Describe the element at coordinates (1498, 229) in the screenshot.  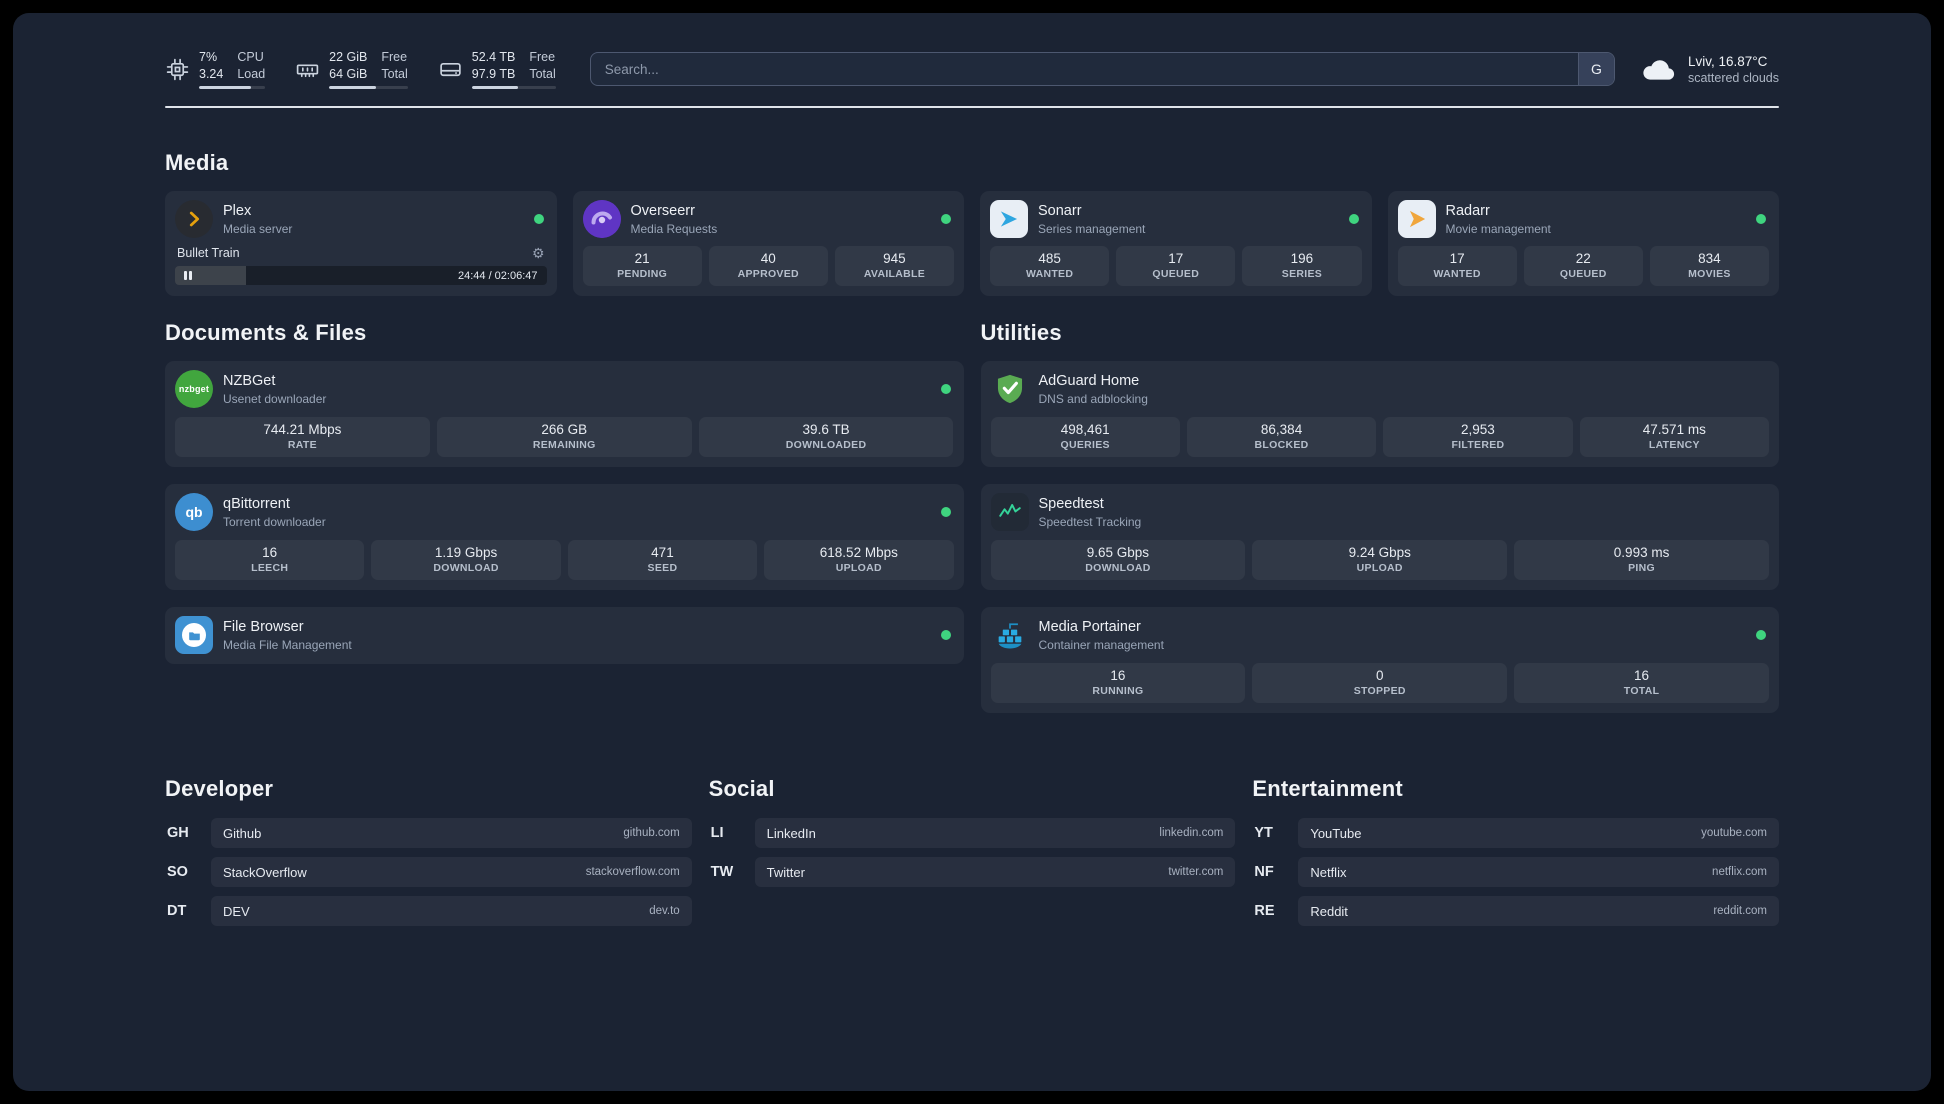
I see `card-subtitle: Movie management` at that location.